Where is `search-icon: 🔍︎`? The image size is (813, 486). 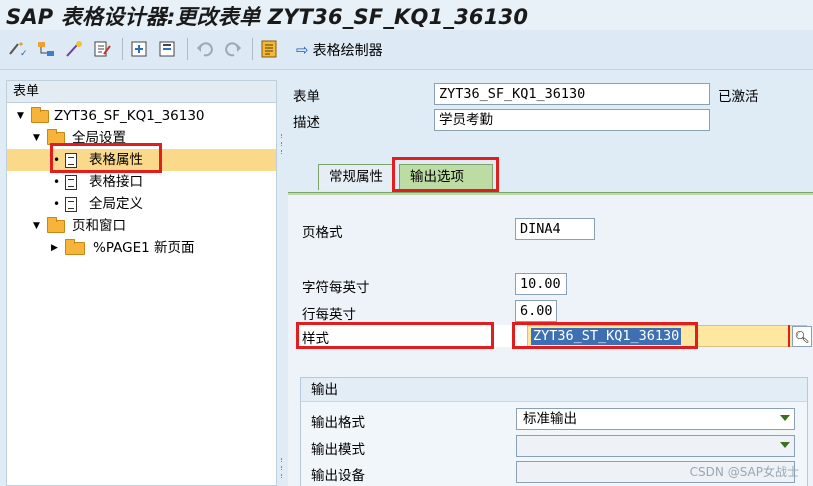 search-icon: 🔍︎ is located at coordinates (802, 336).